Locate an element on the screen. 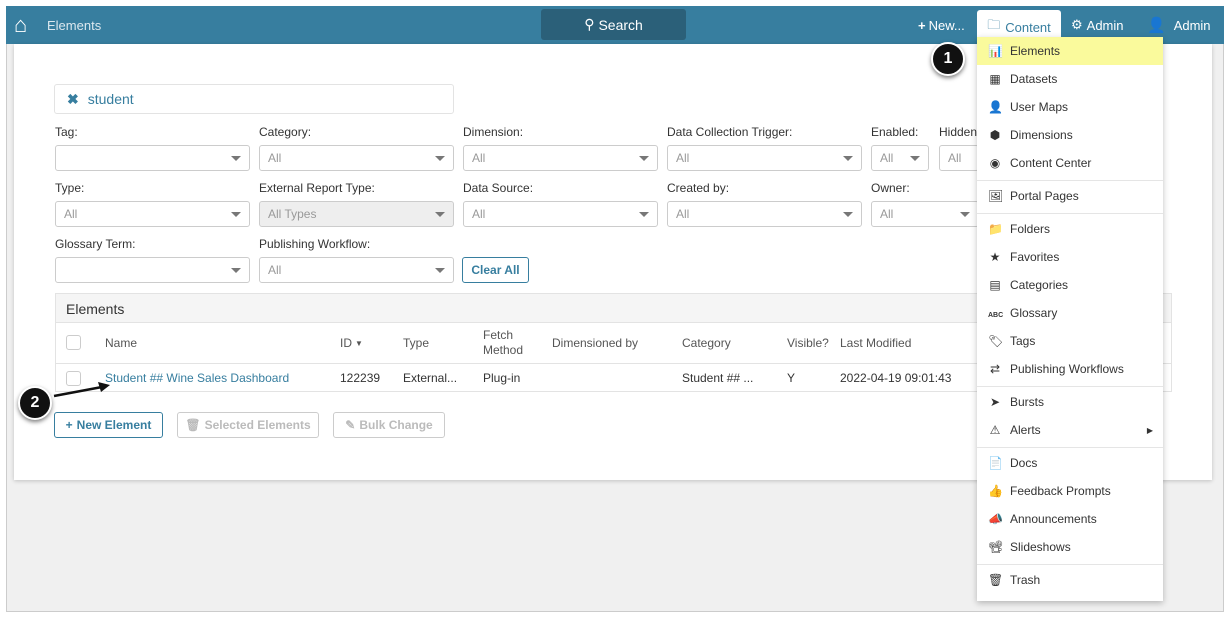 This screenshot has width=1230, height=619. new-element-button: + New Element is located at coordinates (108, 425).